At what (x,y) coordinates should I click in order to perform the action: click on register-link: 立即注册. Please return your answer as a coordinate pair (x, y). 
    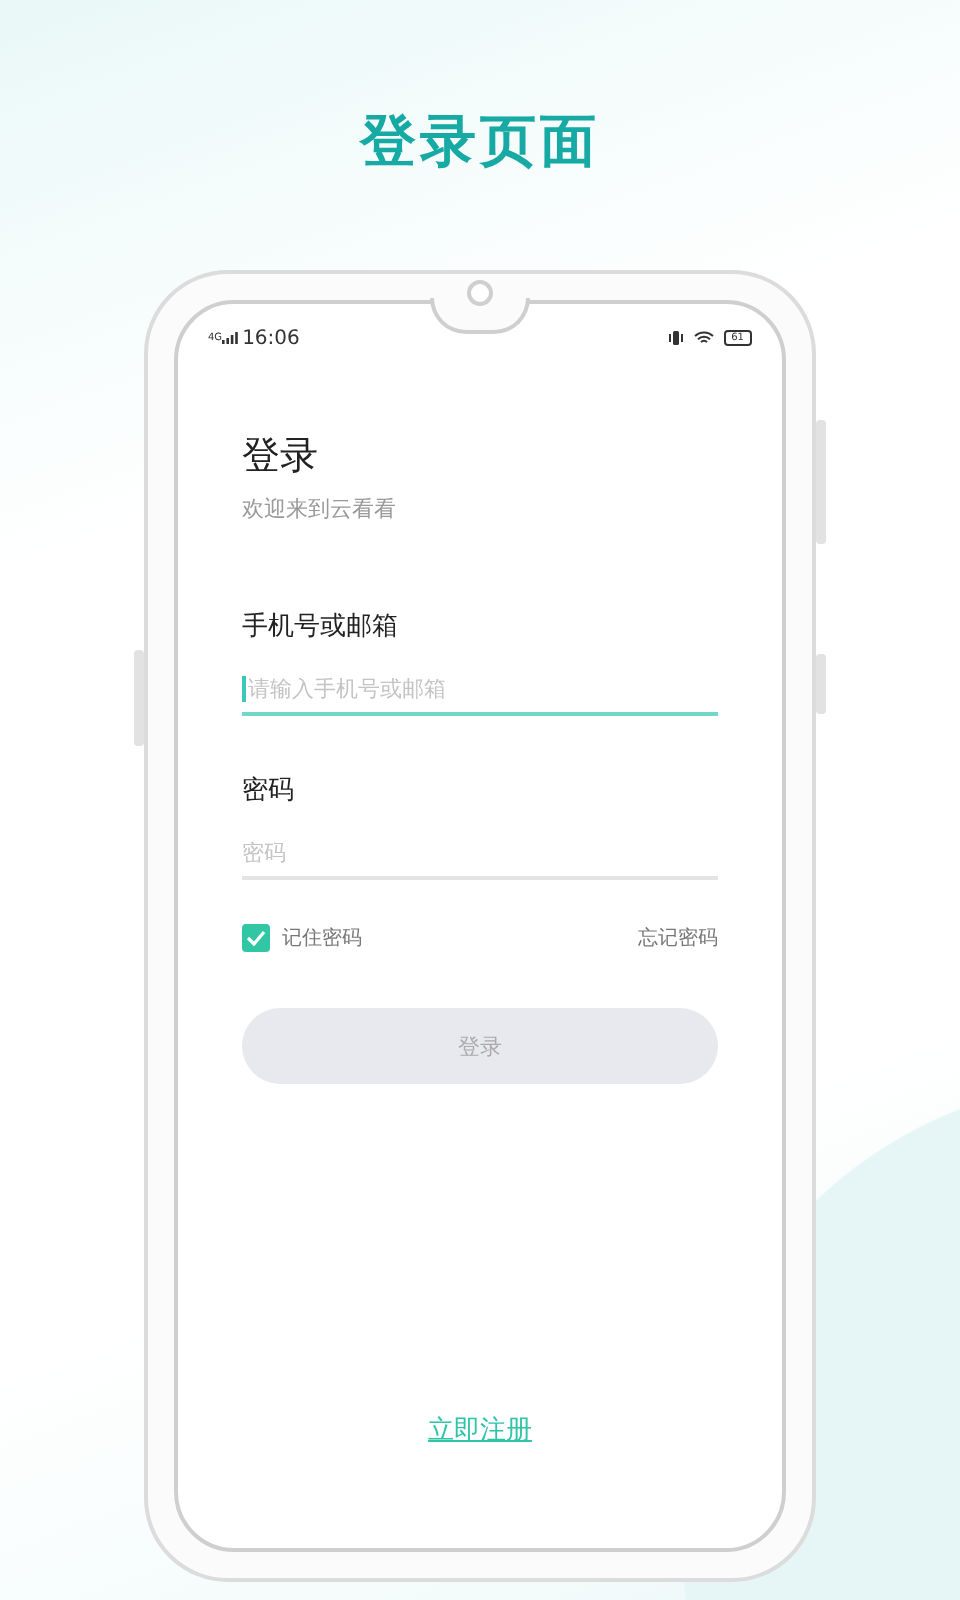
    Looking at the image, I should click on (480, 1430).